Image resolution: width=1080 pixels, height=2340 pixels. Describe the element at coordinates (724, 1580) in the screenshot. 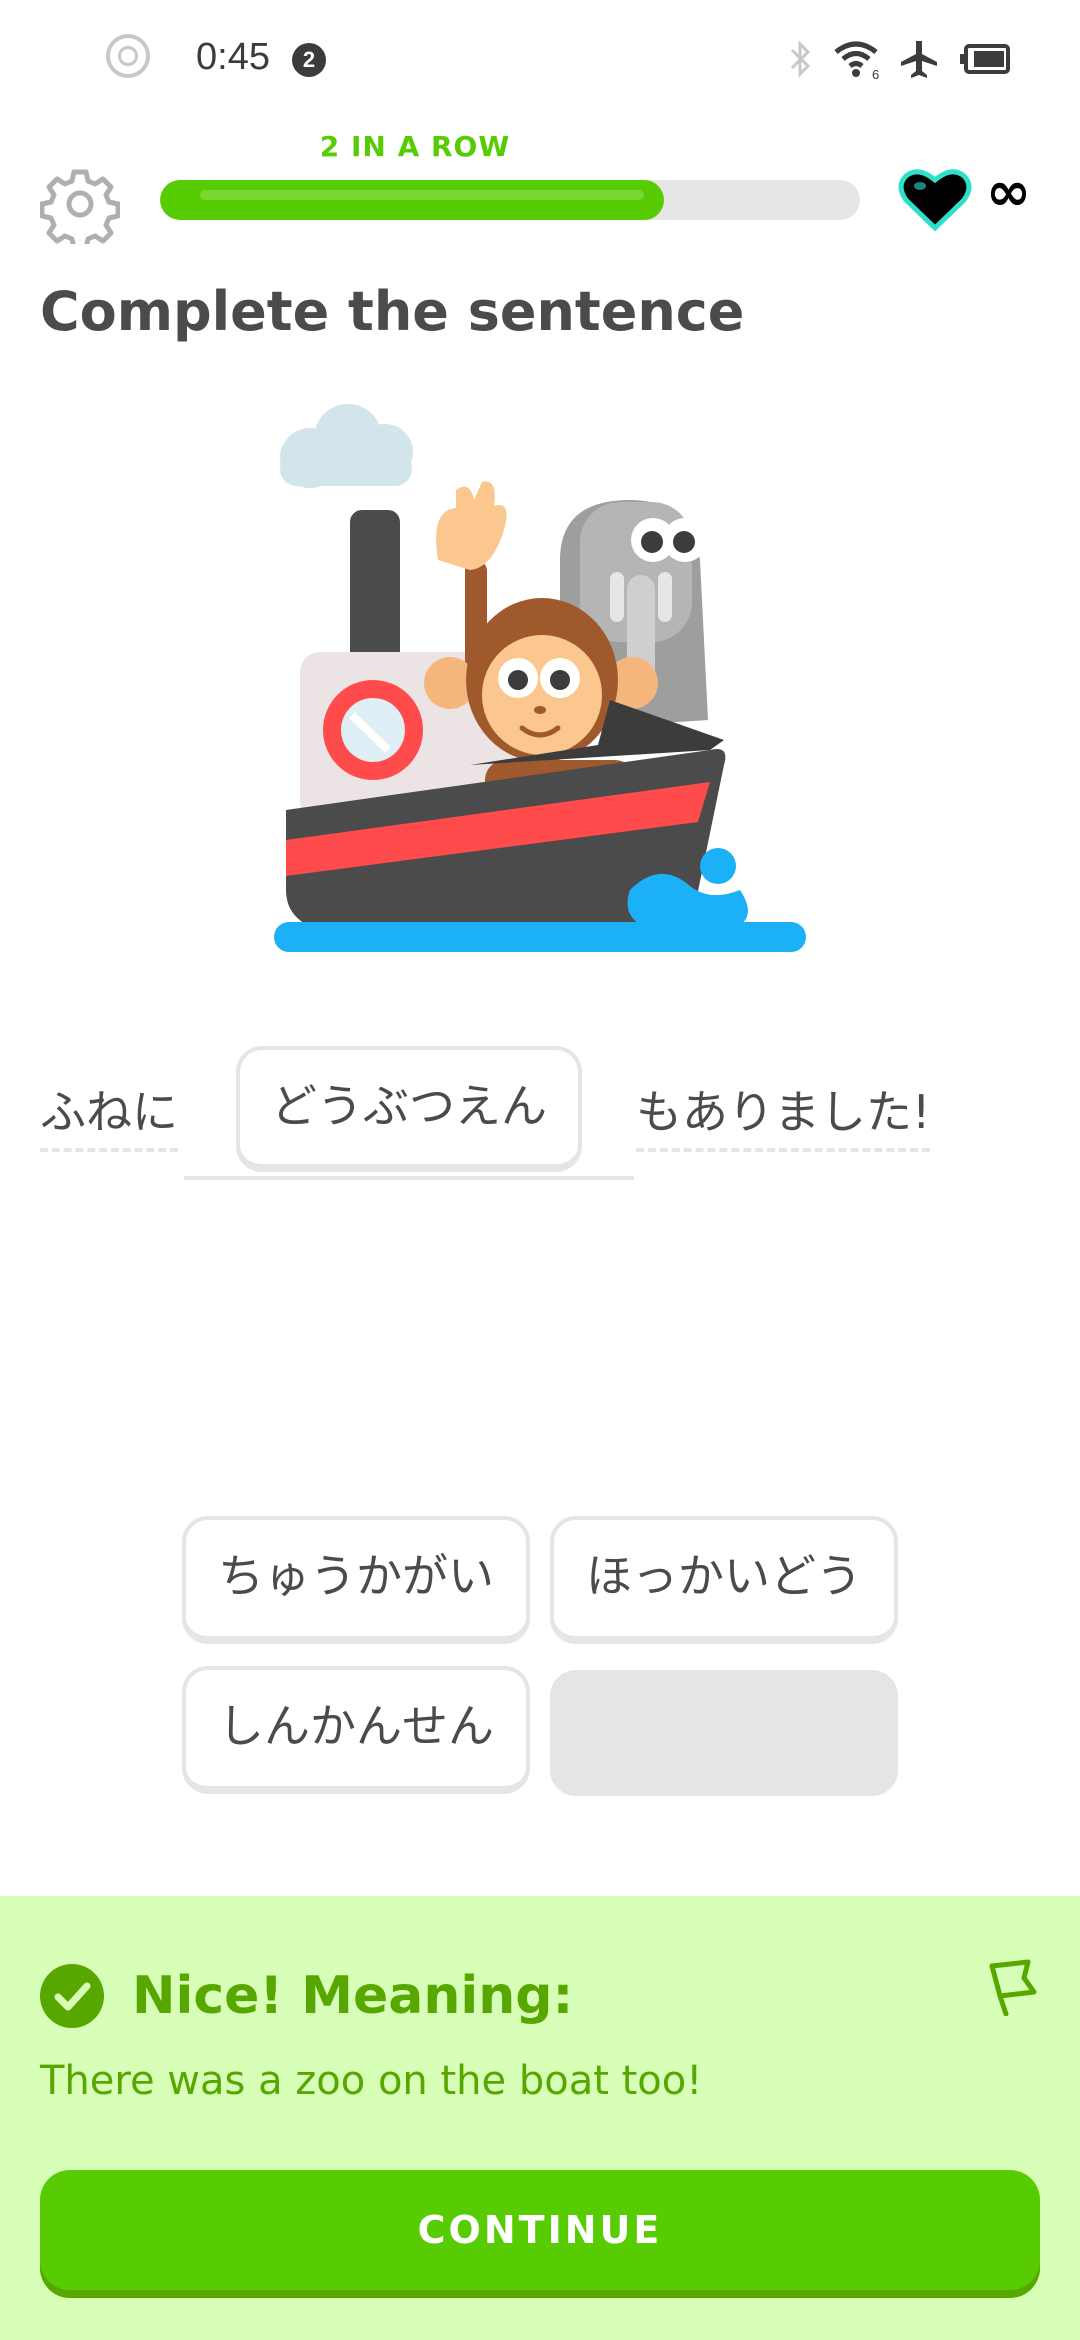

I see `word-bank-option-2: ほっかいどう` at that location.